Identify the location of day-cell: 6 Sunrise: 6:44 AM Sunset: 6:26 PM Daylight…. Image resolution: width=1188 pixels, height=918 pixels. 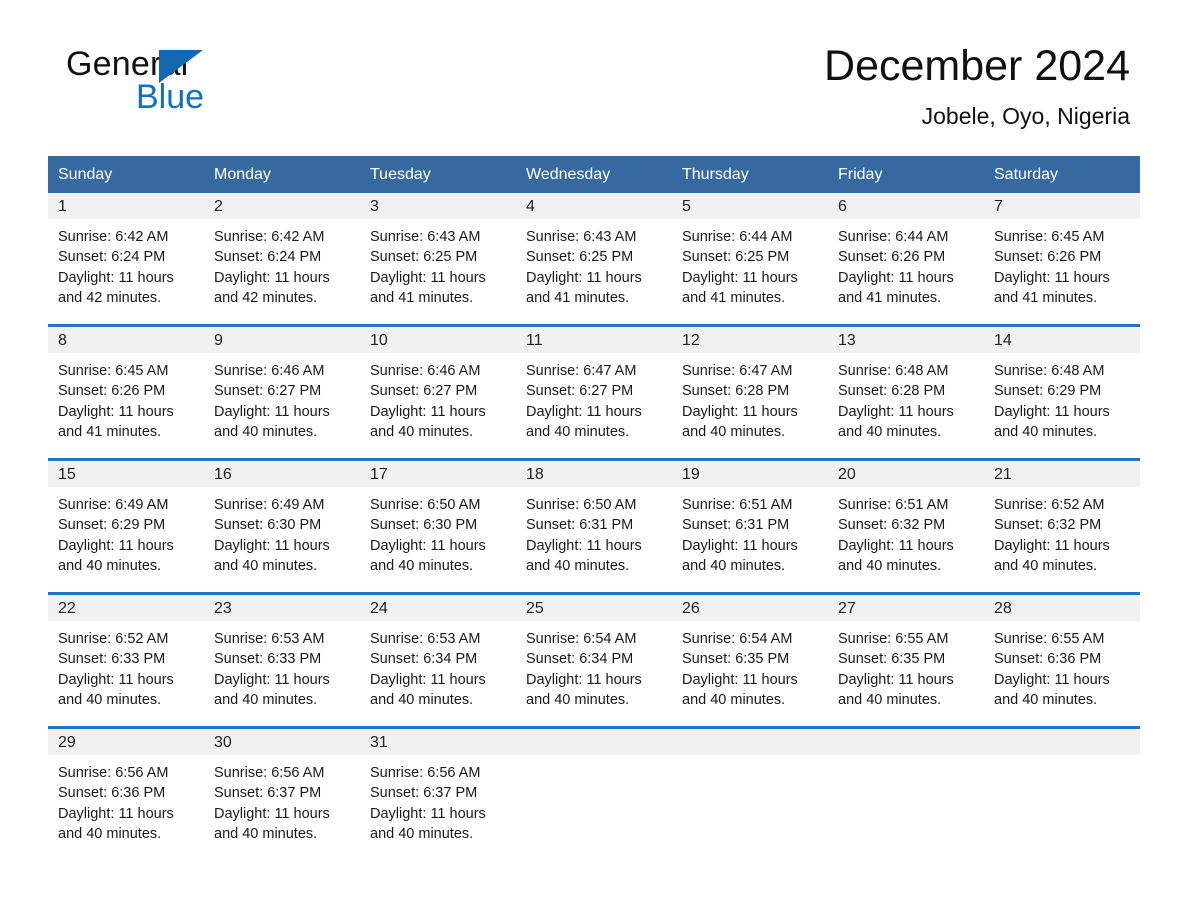
(906, 259).